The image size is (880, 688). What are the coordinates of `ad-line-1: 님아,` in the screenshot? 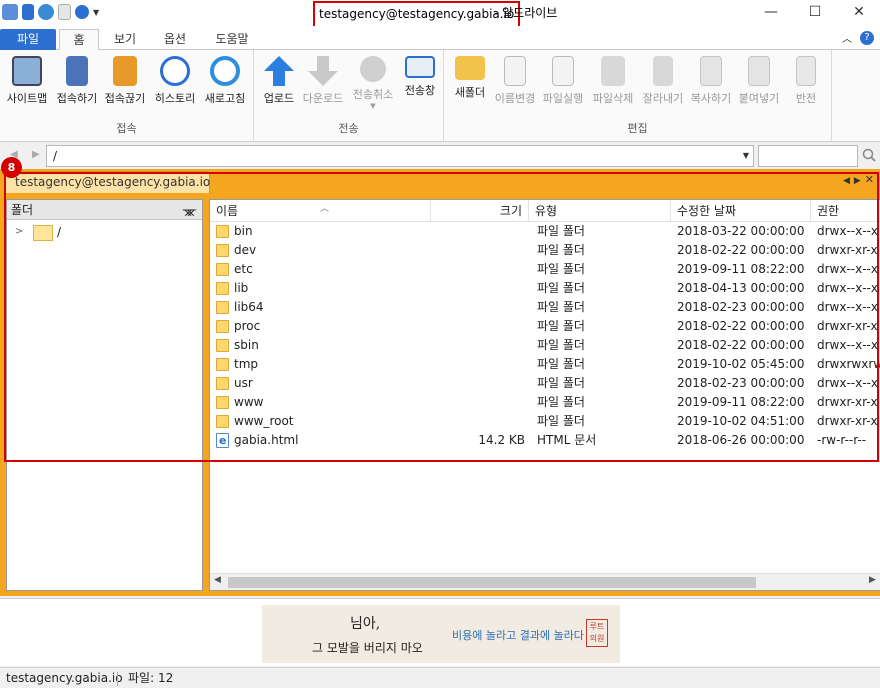 It's located at (365, 624).